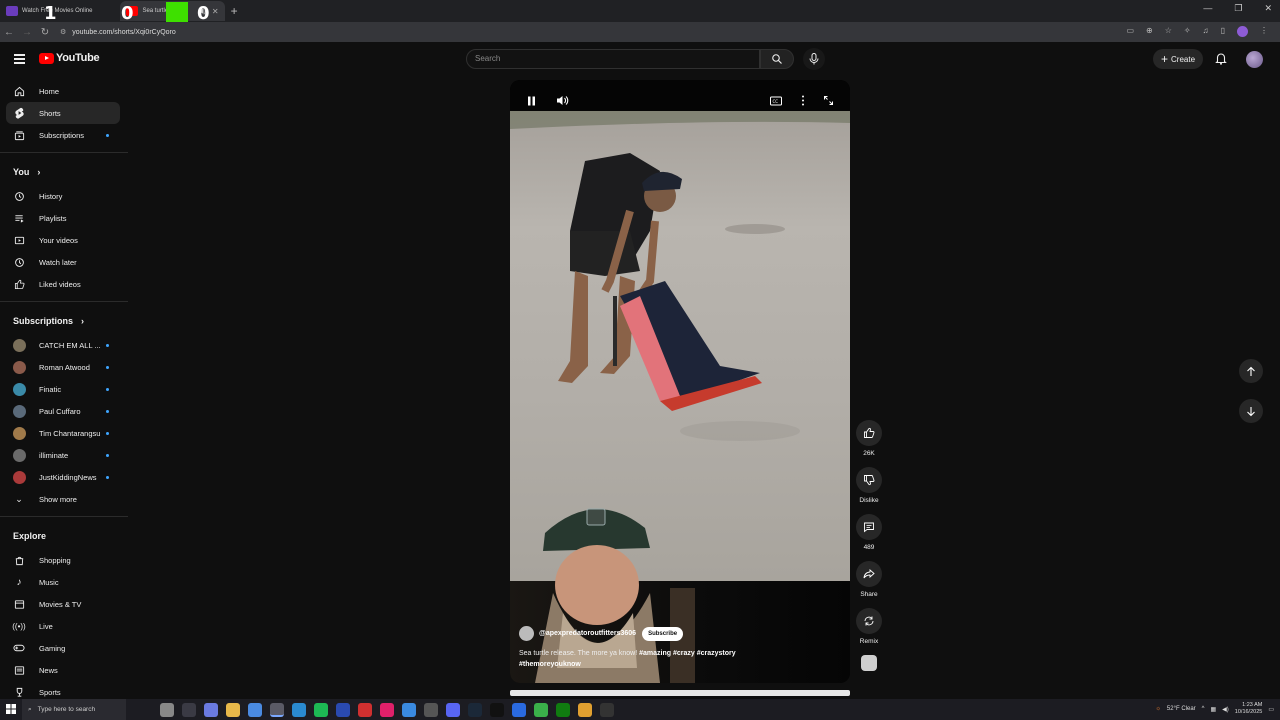  I want to click on sidebar-item-live: ((•)) Live, so click(64, 626).